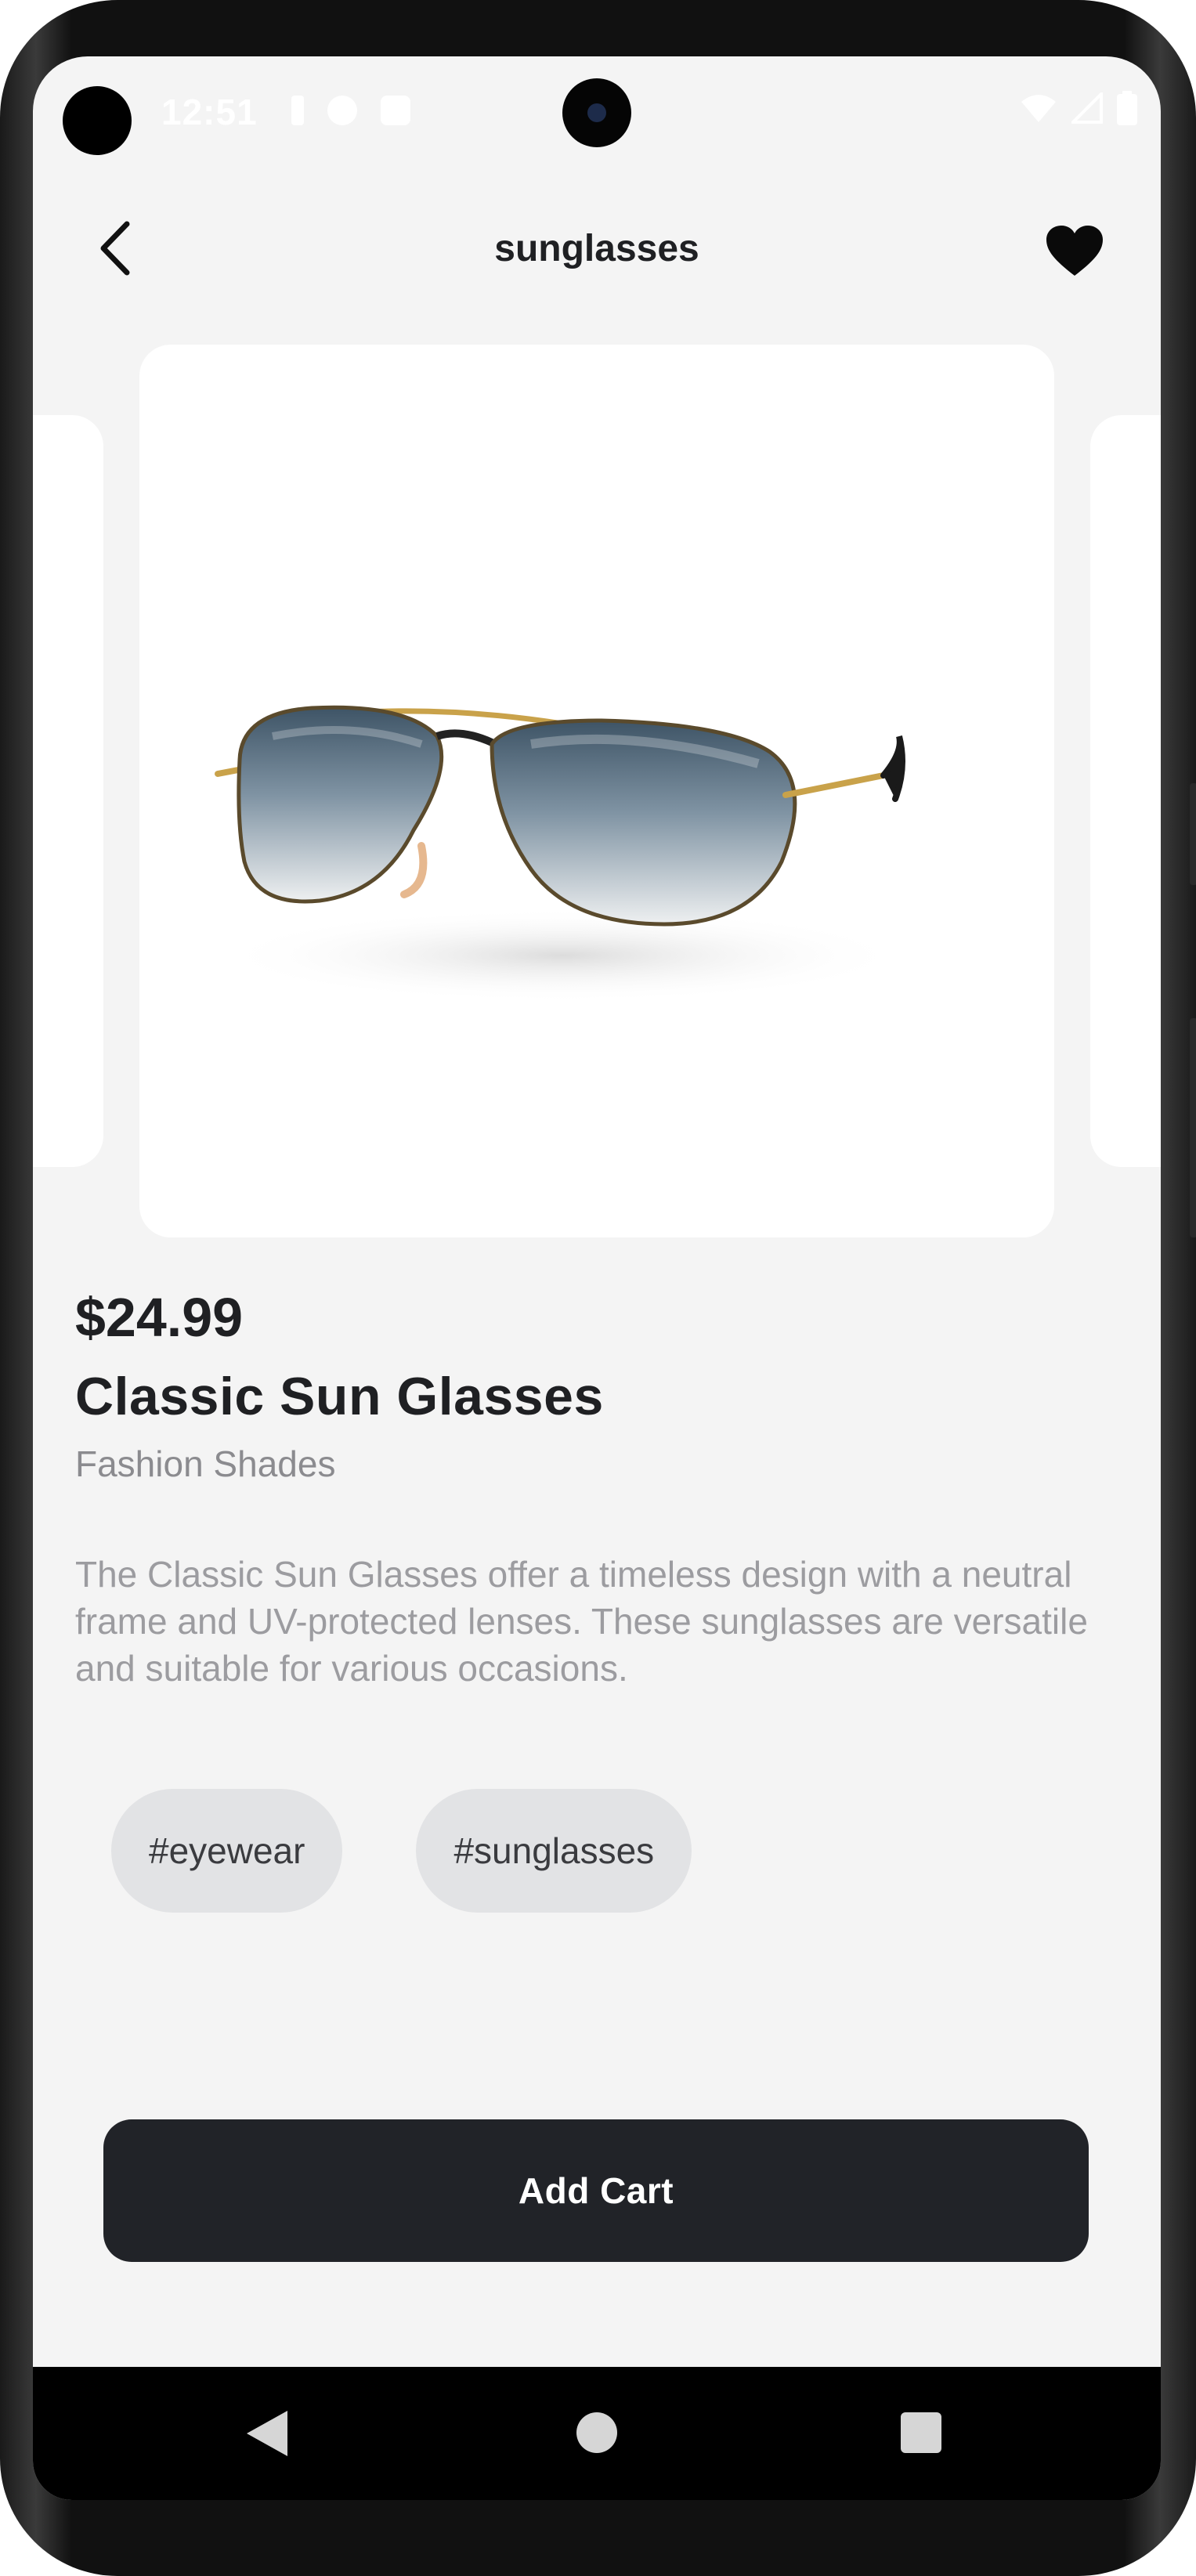 The image size is (1196, 2576). I want to click on status-dot, so click(97, 120).